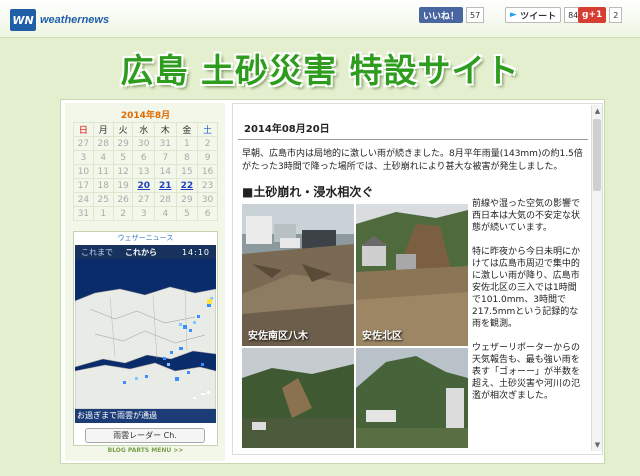 The width and height of the screenshot is (640, 476). I want to click on weekday-wed: 水, so click(144, 129).